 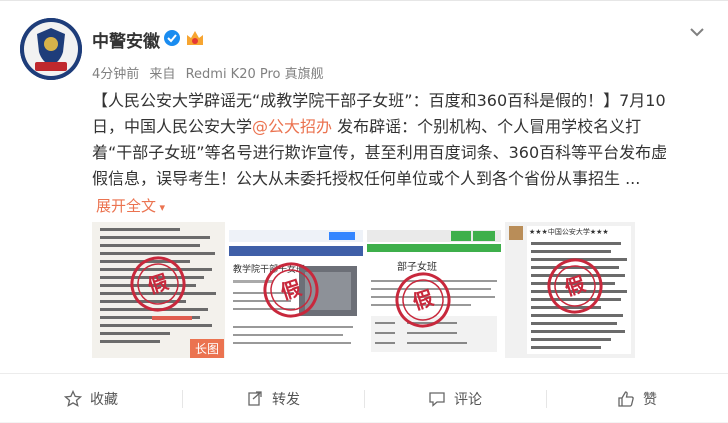 I want to click on repost-button: 转发, so click(x=273, y=398).